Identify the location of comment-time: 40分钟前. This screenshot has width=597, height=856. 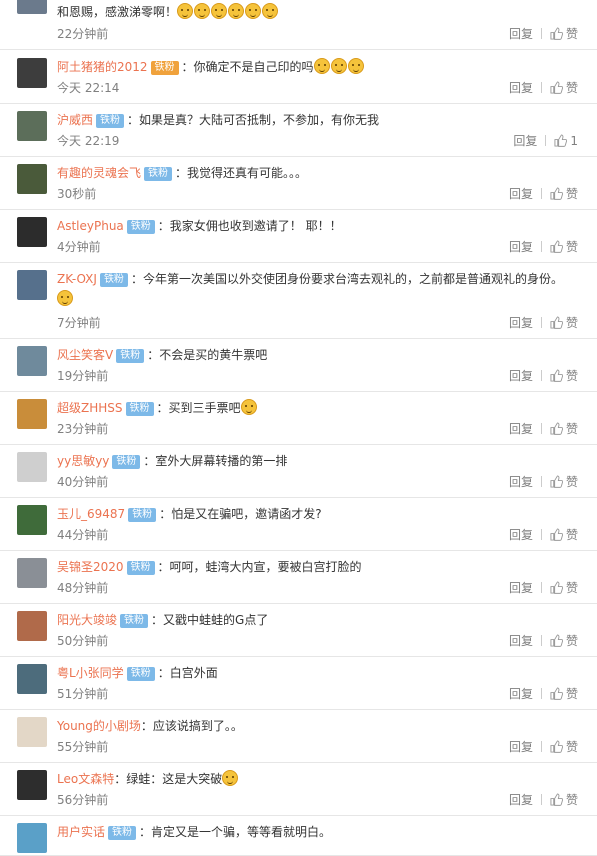
(83, 482).